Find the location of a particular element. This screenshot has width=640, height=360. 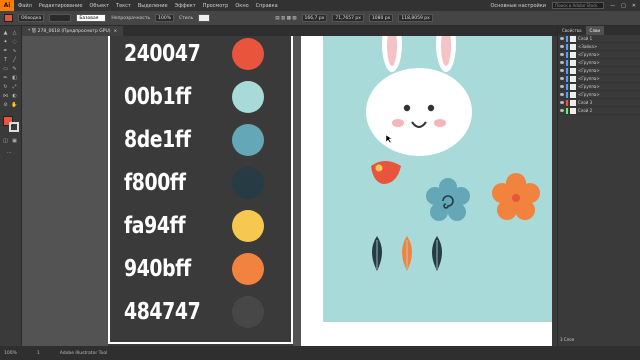

stock-search-input: Поиск в Adobe Stock is located at coordinates (578, 5).